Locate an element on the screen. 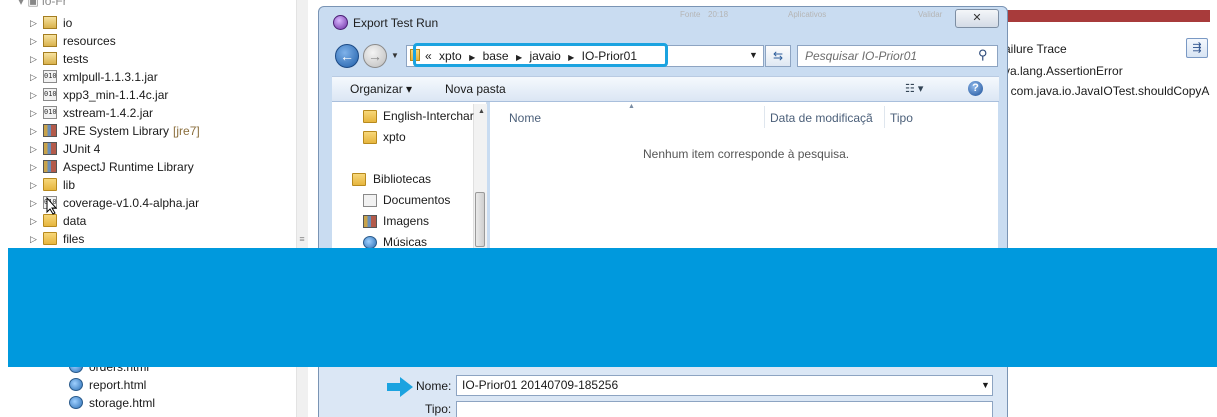  documents-icon is located at coordinates (370, 200).